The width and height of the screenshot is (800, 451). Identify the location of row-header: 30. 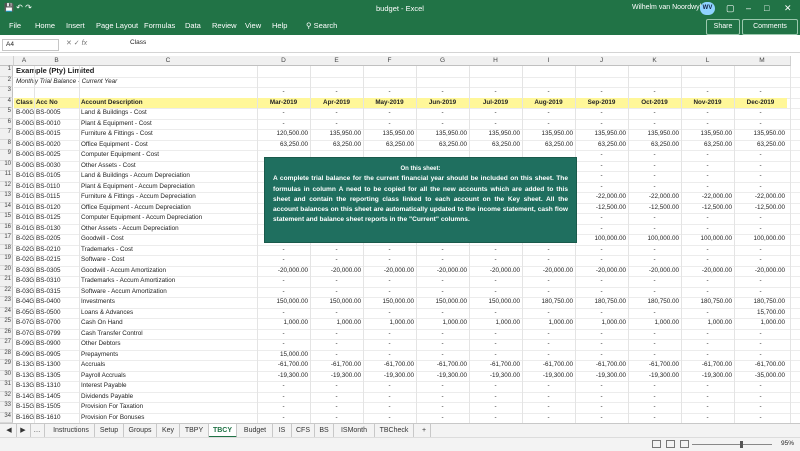
(6, 375).